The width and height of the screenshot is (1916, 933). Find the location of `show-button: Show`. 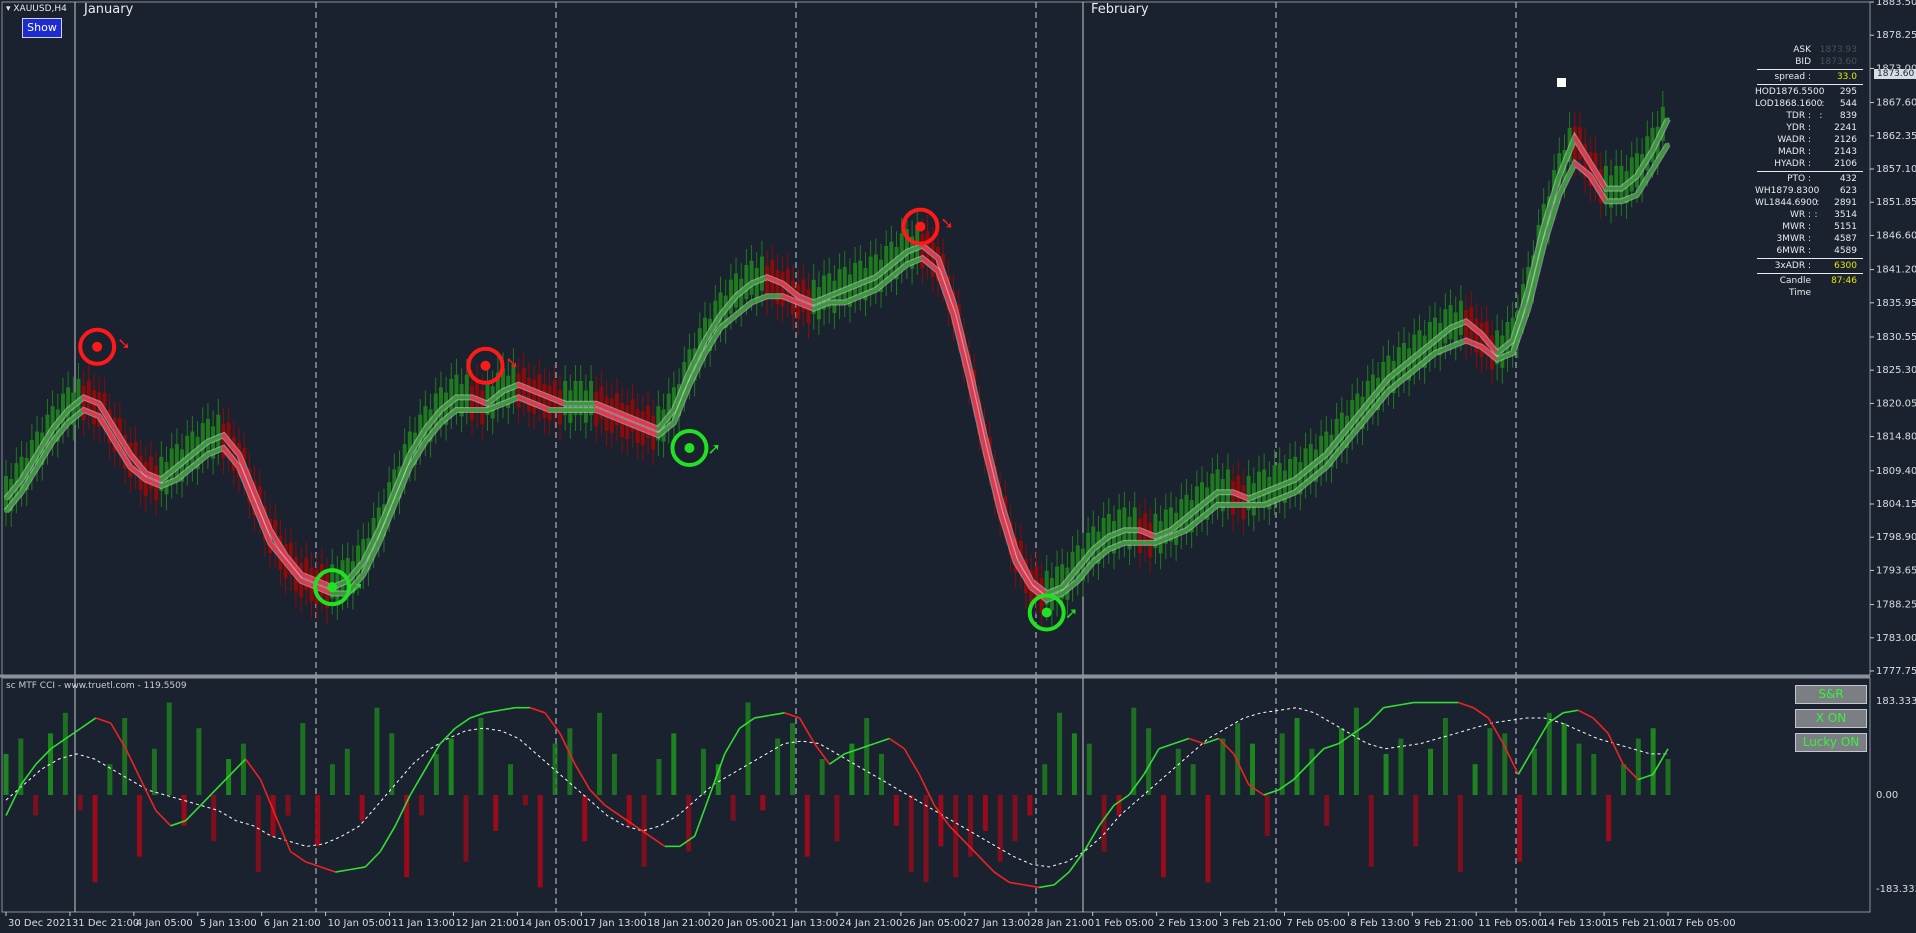

show-button: Show is located at coordinates (42, 28).